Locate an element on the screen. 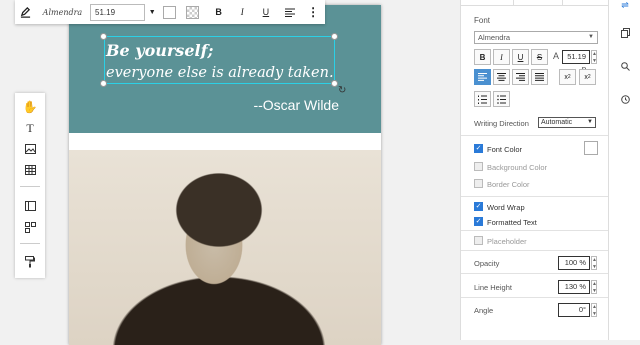 This screenshot has width=640, height=345. panel-font-size-input: 51.19 p is located at coordinates (576, 61).